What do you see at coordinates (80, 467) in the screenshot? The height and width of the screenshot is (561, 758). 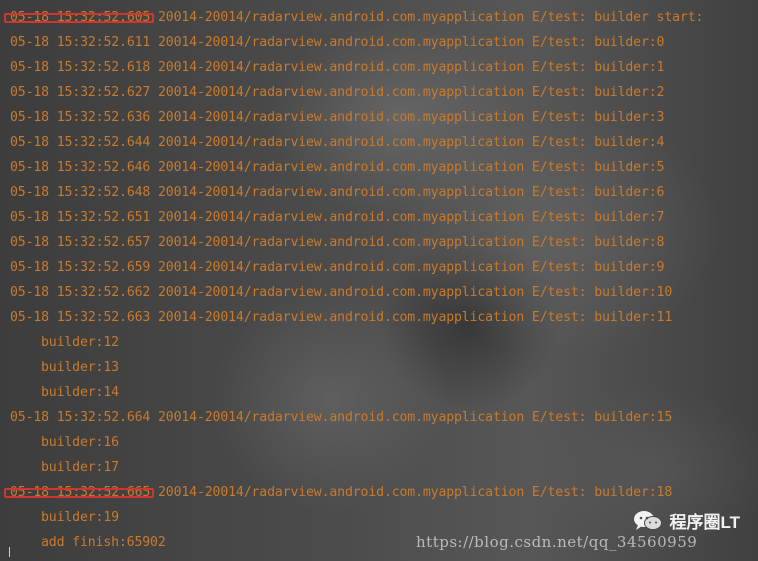 I see `log-message: builder:17` at bounding box center [80, 467].